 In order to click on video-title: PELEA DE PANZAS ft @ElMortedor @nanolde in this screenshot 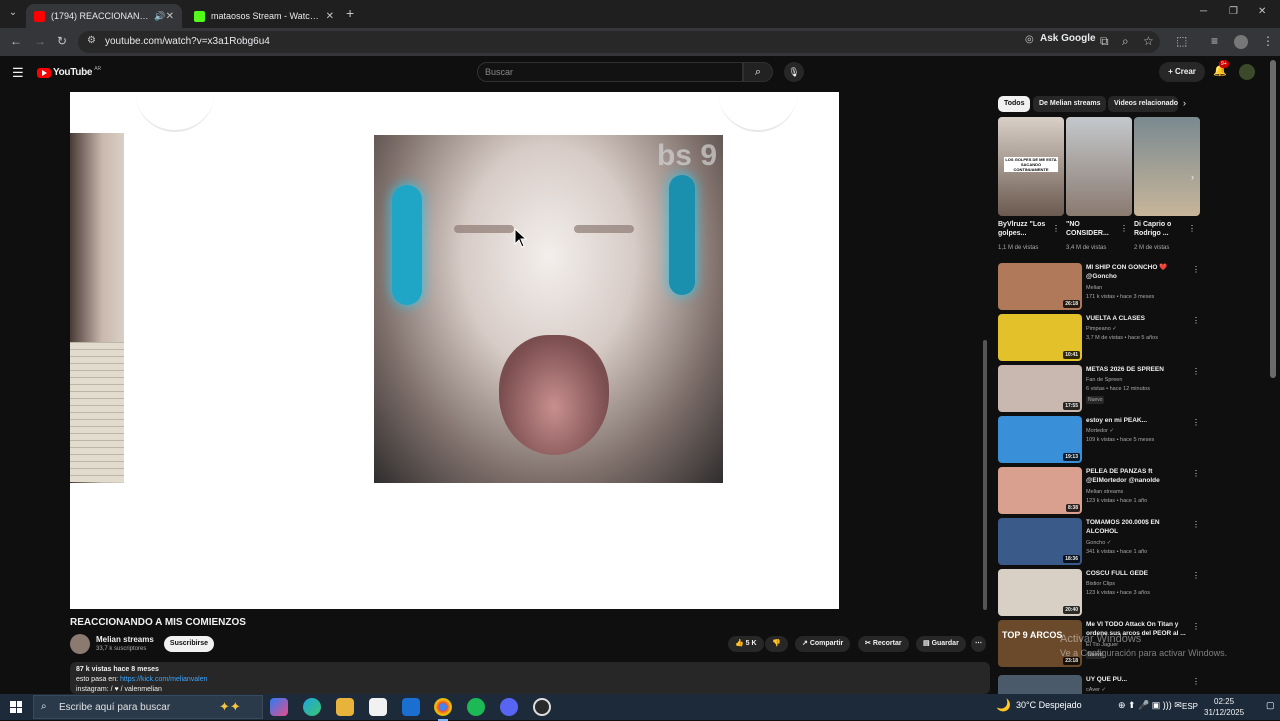, I will do `click(1136, 476)`.